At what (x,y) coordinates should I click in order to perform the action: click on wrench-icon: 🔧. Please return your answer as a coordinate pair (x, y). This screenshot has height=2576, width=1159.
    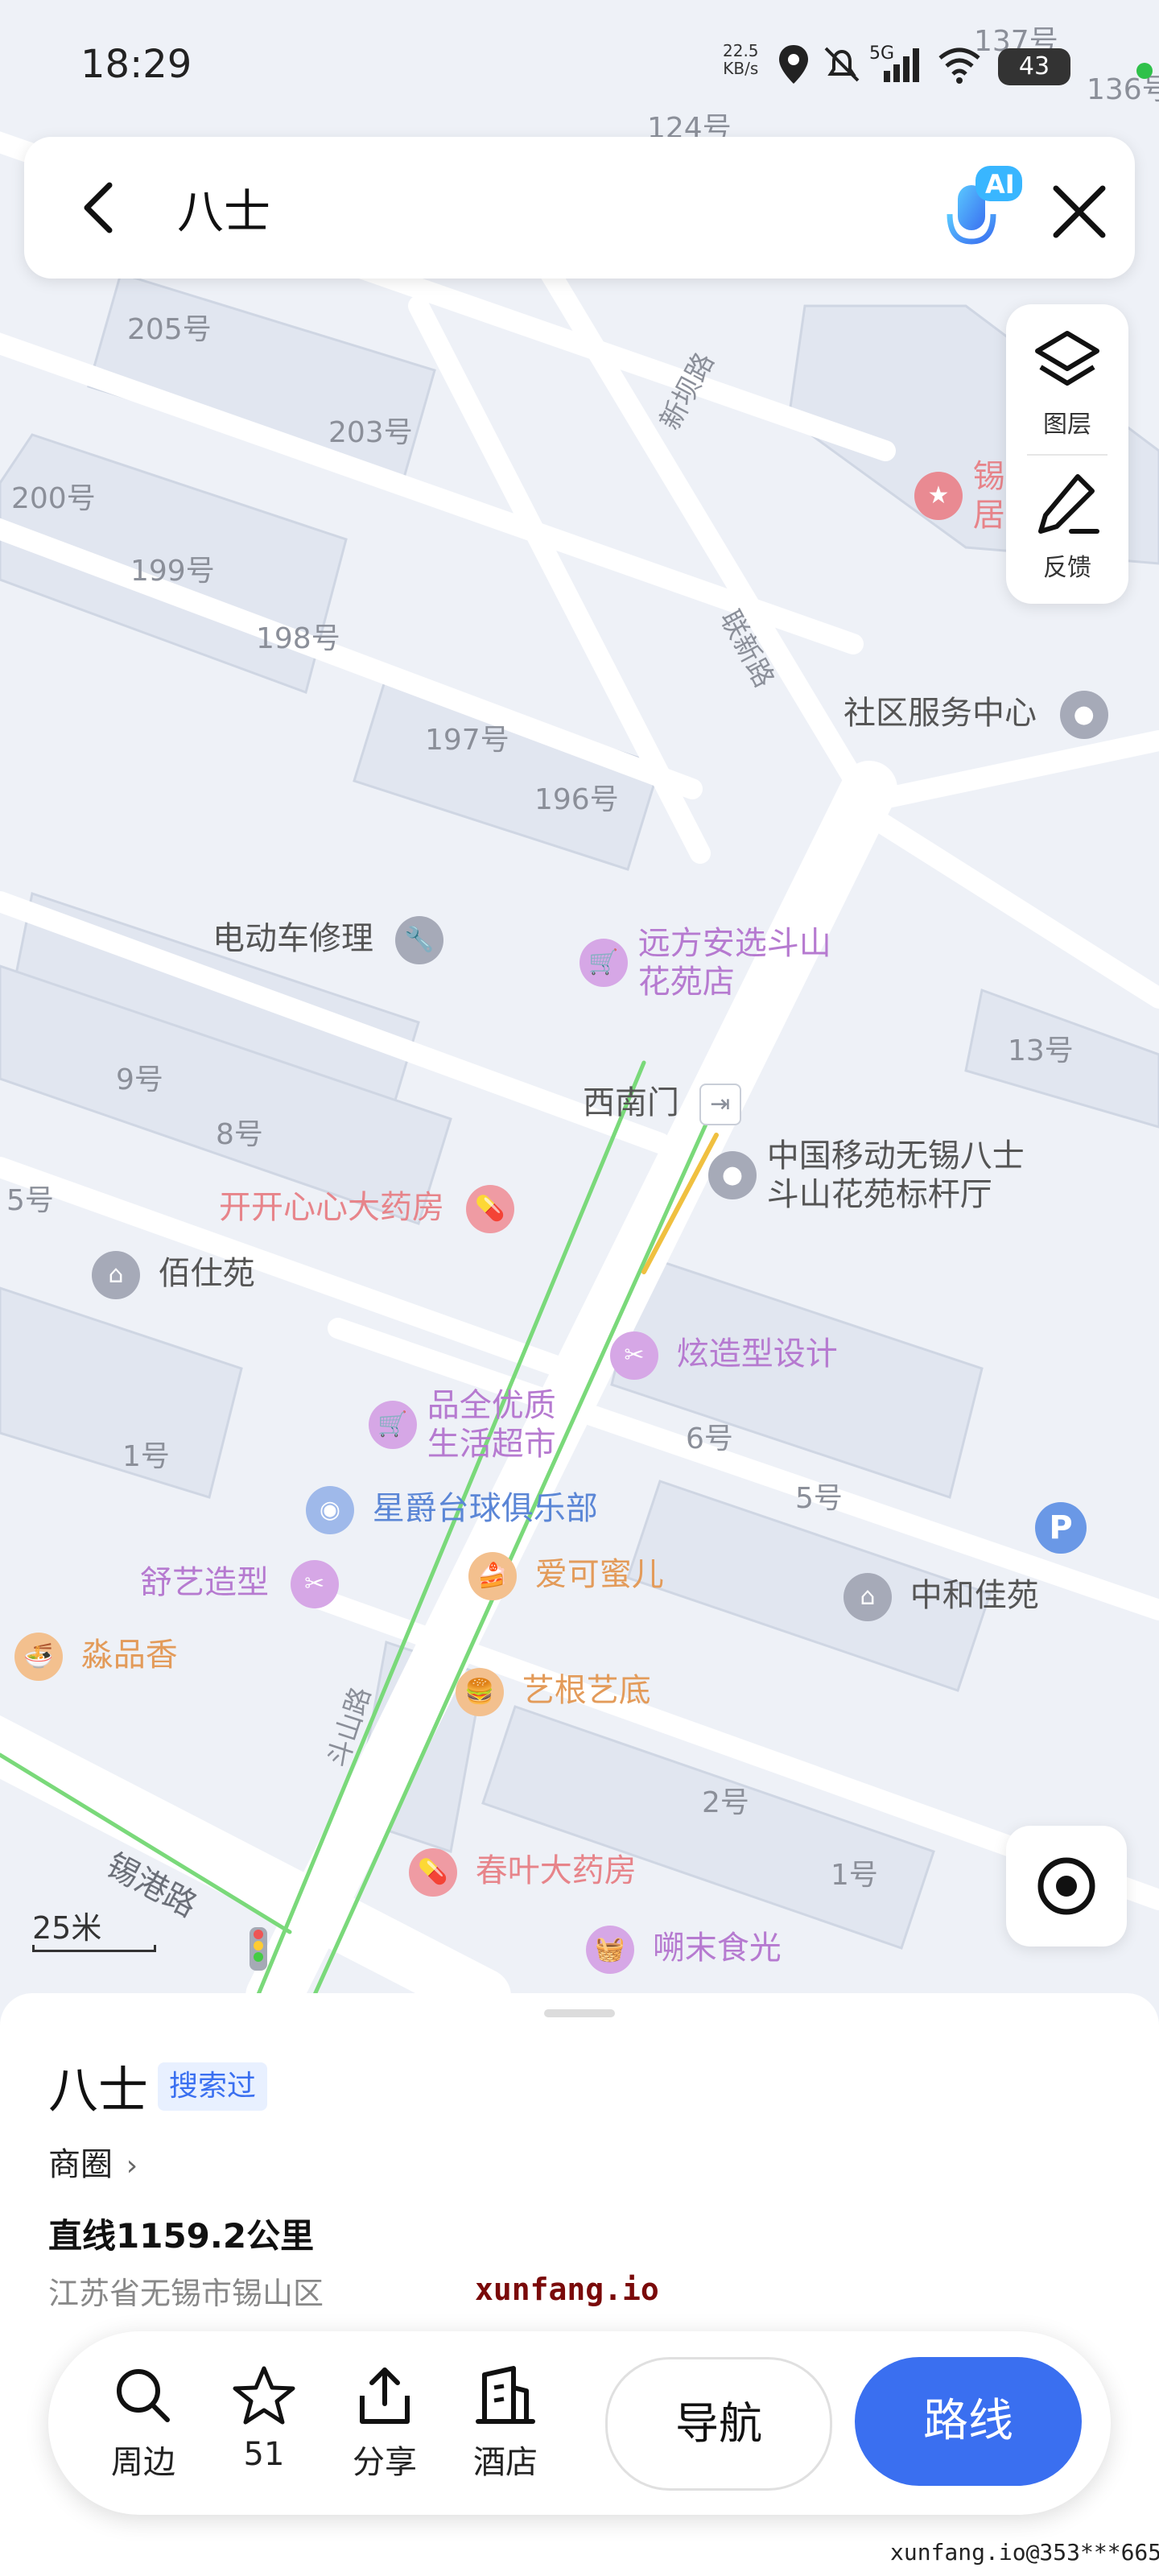
    Looking at the image, I should click on (419, 940).